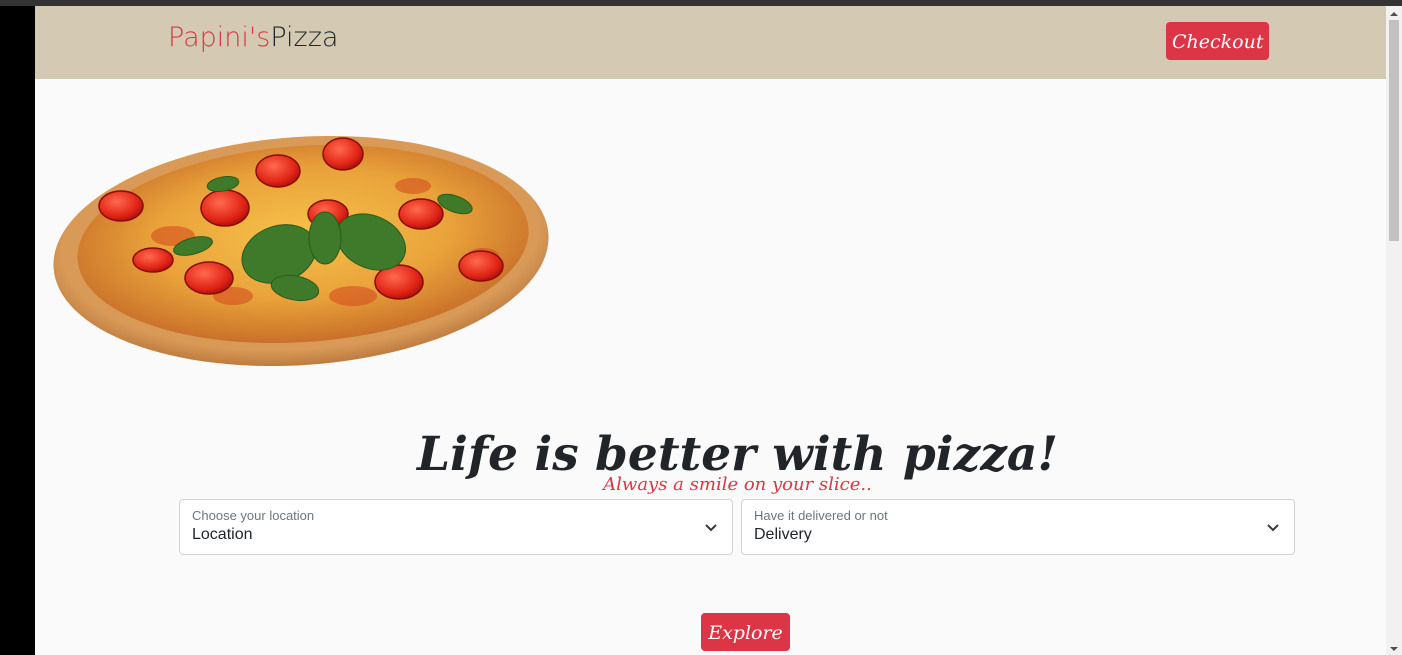  Describe the element at coordinates (1394, 330) in the screenshot. I see `vertical-scrollbar` at that location.